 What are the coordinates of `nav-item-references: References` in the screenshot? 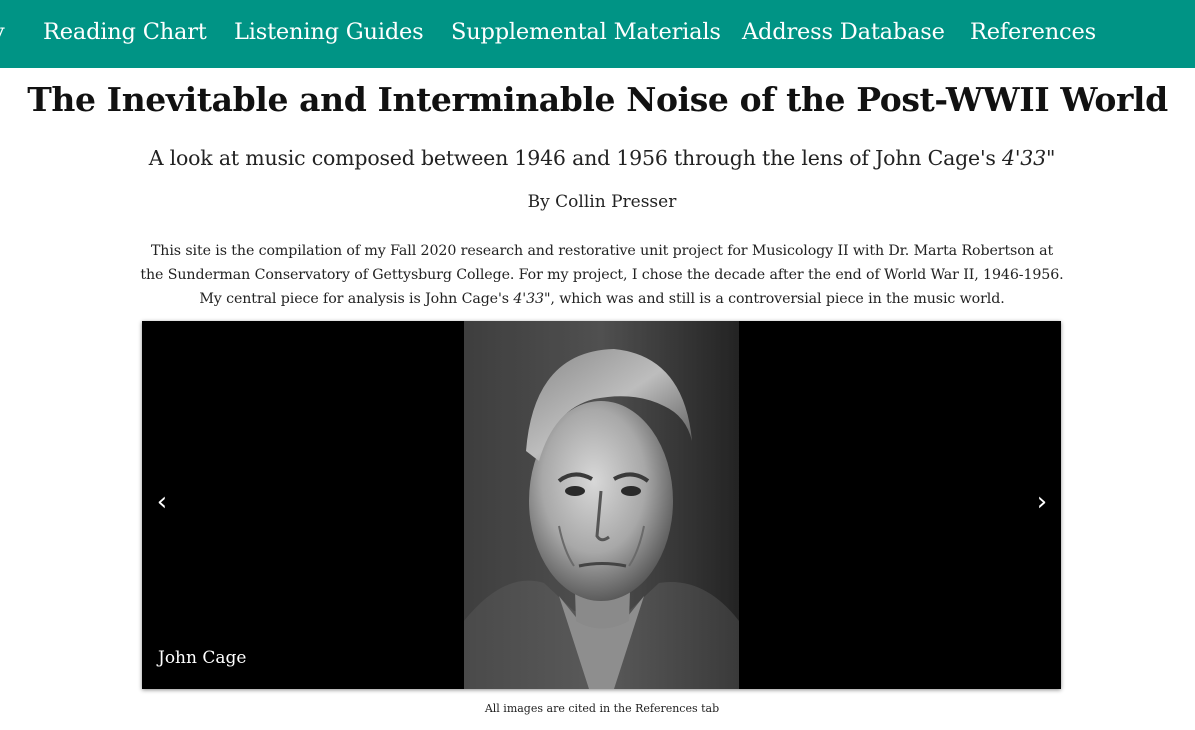 It's located at (1033, 34).